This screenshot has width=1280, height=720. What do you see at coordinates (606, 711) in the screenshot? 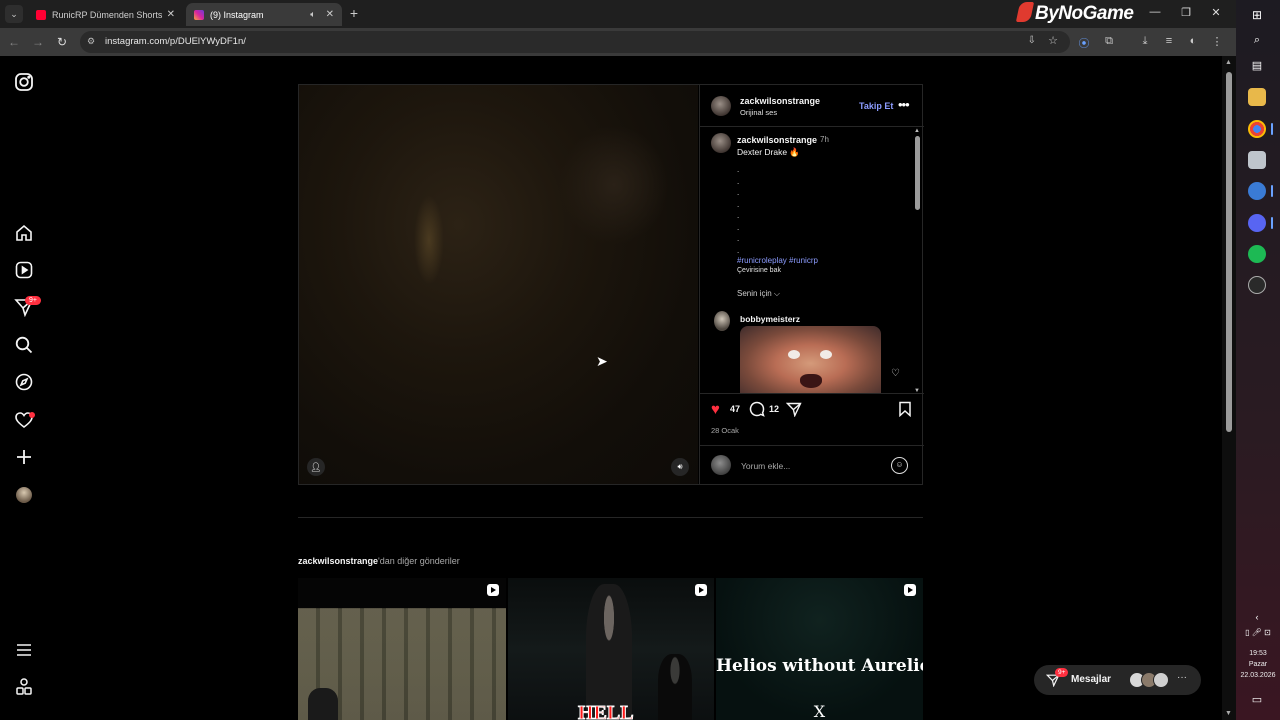
I see `thumbnail-overlay-text: HELL` at bounding box center [606, 711].